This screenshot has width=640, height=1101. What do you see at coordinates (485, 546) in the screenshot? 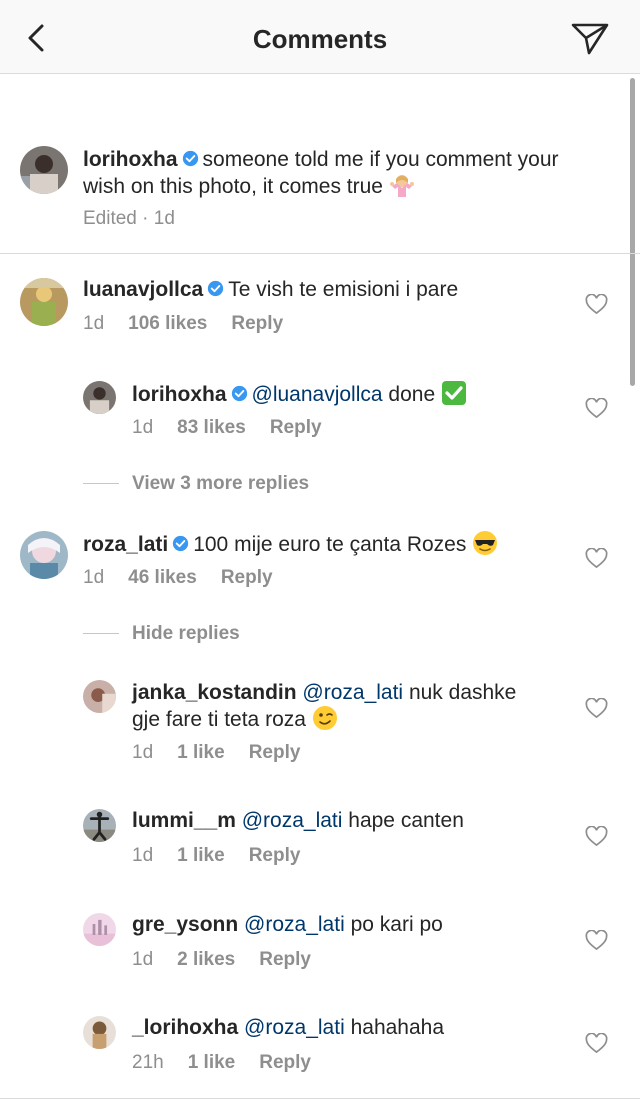
I see `sunglasses-emoji-icon` at bounding box center [485, 546].